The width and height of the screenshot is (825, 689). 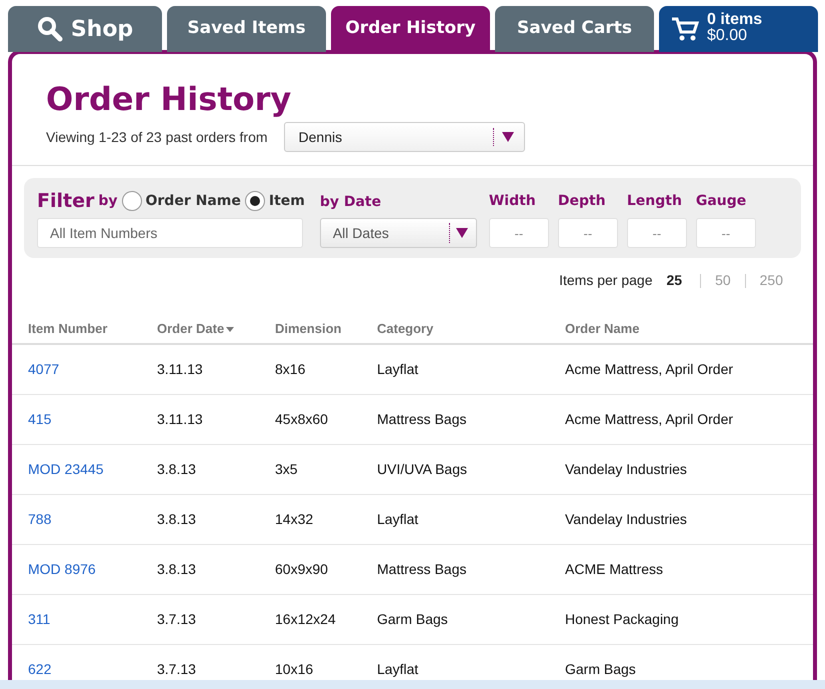 I want to click on table-cell: ACME Mattress, so click(x=614, y=569).